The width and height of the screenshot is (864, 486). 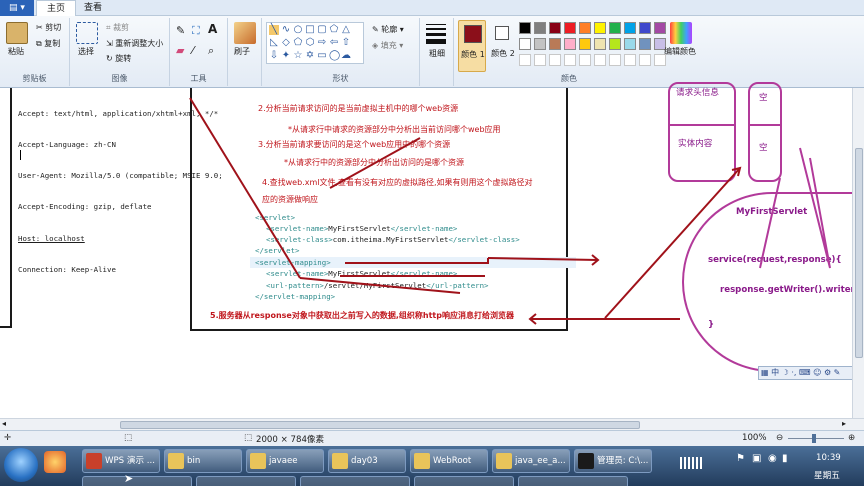 What do you see at coordinates (274, 30) in the screenshot?
I see `line-shape-icon: ╲` at bounding box center [274, 30].